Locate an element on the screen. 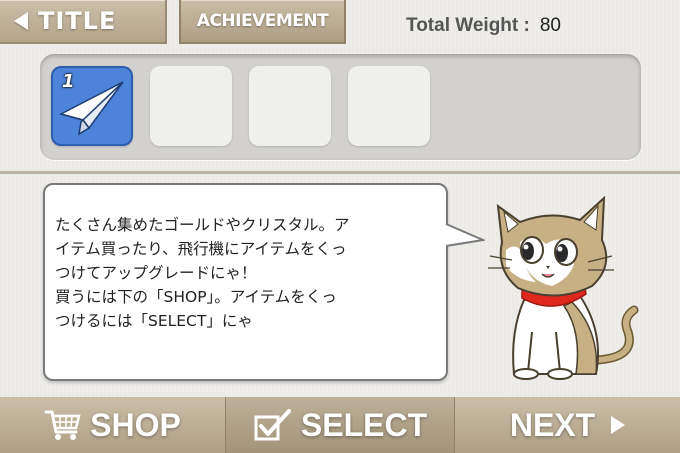 The image size is (680, 453). select-button: SELECT is located at coordinates (340, 425).